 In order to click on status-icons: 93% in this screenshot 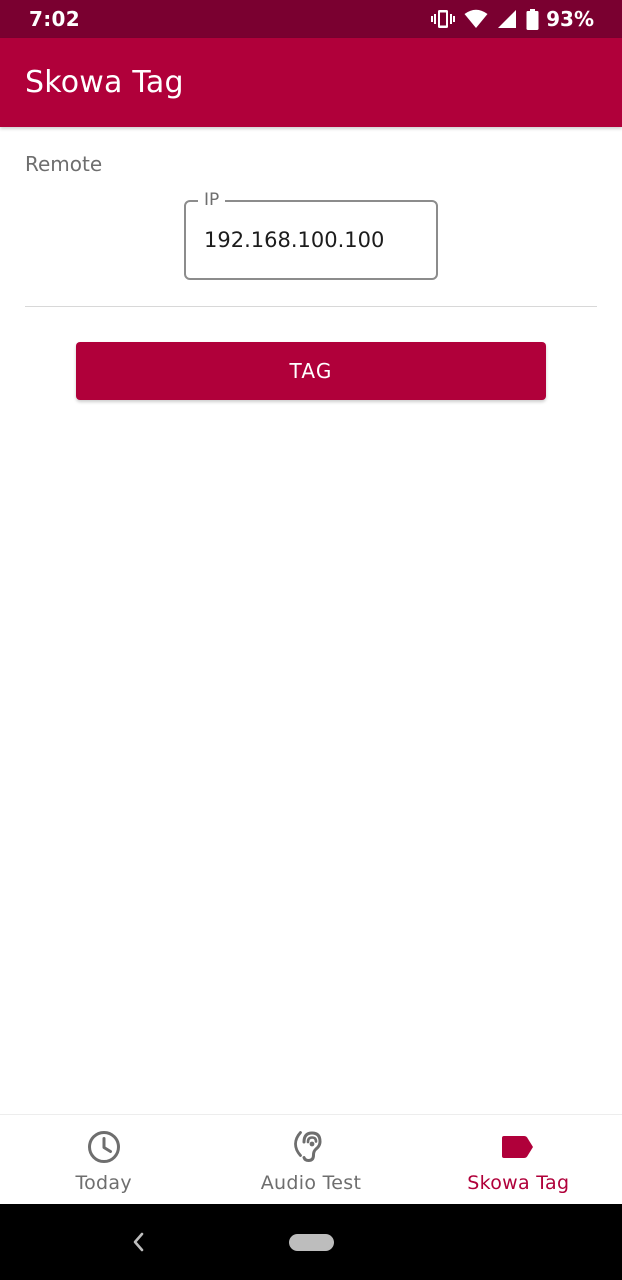, I will do `click(512, 19)`.